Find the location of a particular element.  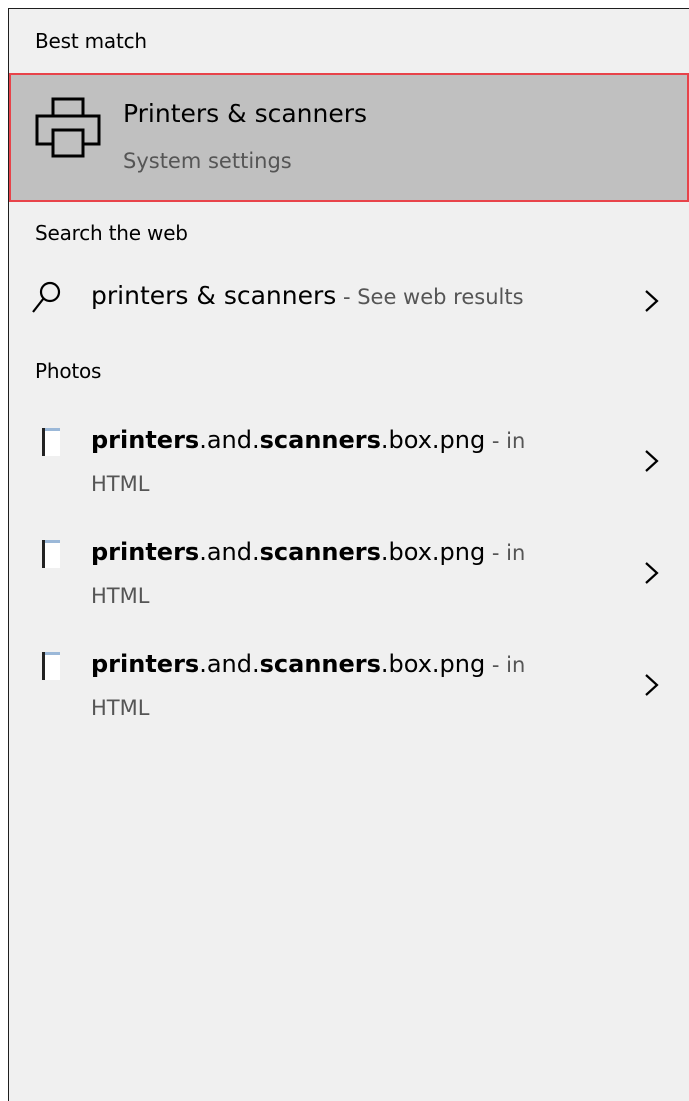

search-web-header: Search the web is located at coordinates (111, 233).